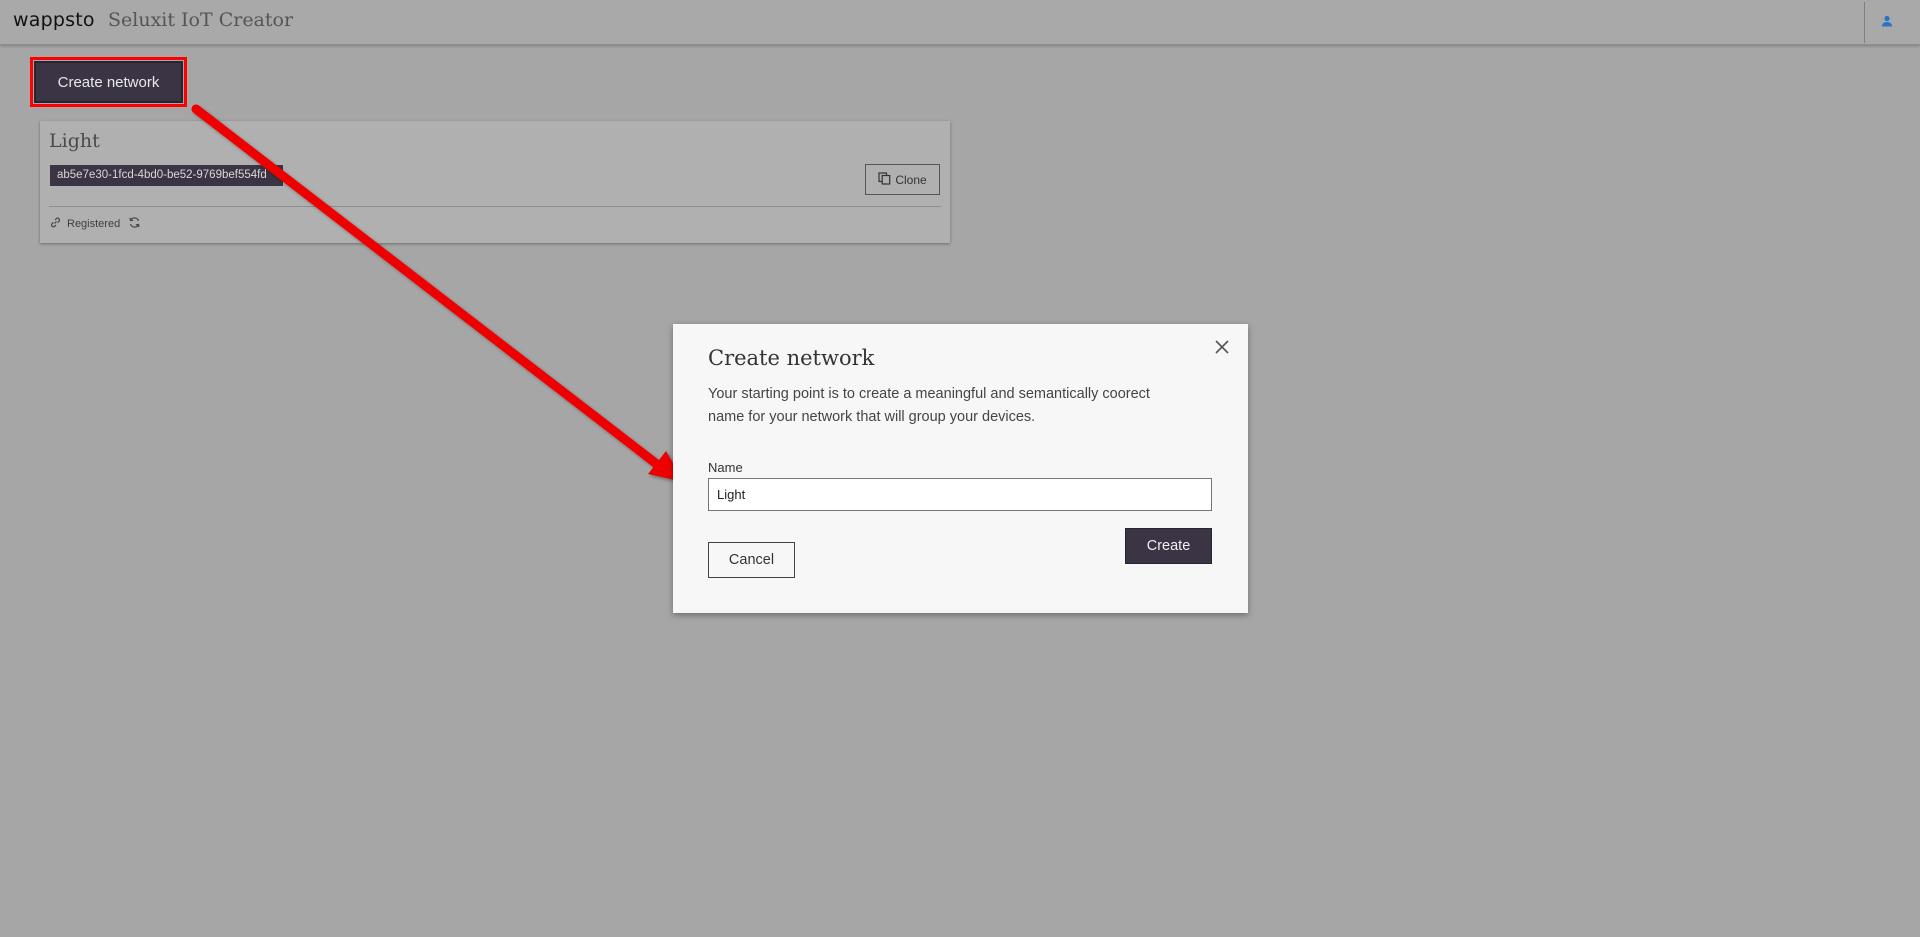 This screenshot has height=937, width=1920. What do you see at coordinates (725, 467) in the screenshot?
I see `name-label: Name` at bounding box center [725, 467].